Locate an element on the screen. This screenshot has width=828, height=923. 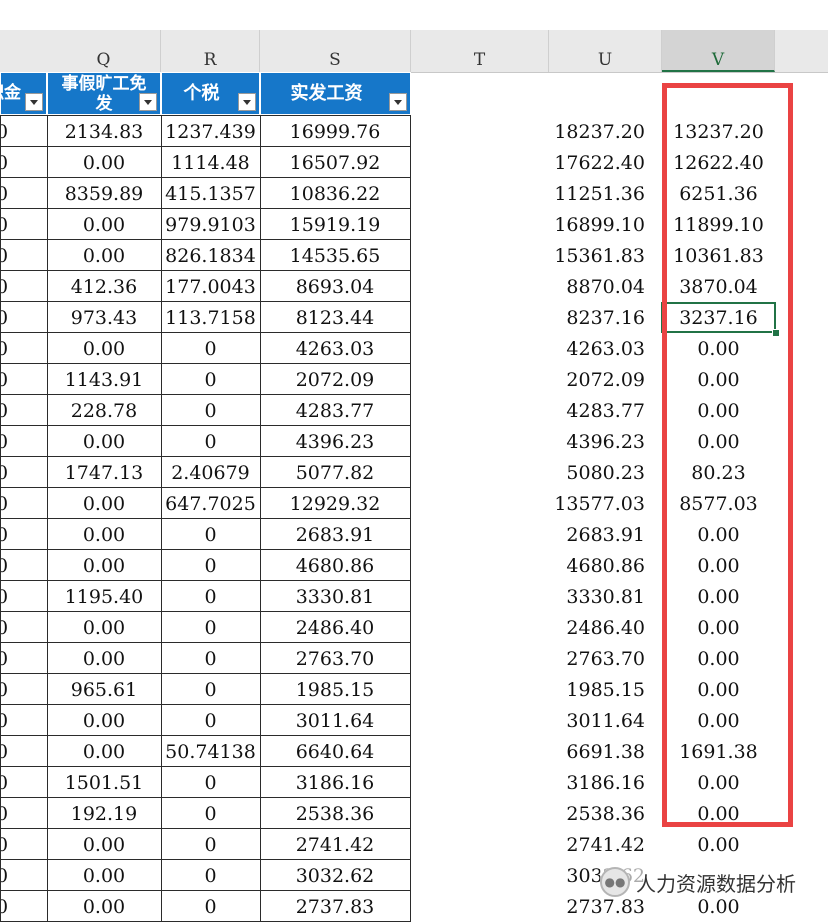
cell-r: 1114.48 is located at coordinates (210, 162).